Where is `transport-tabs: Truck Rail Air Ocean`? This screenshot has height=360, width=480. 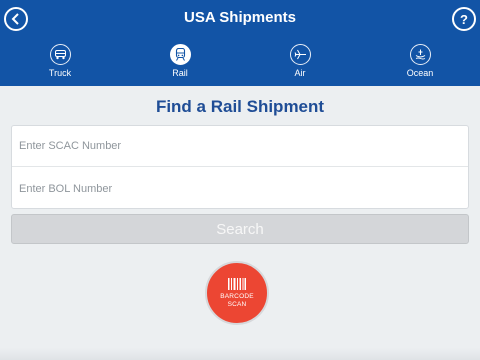
transport-tabs: Truck Rail Air Ocean is located at coordinates (240, 62).